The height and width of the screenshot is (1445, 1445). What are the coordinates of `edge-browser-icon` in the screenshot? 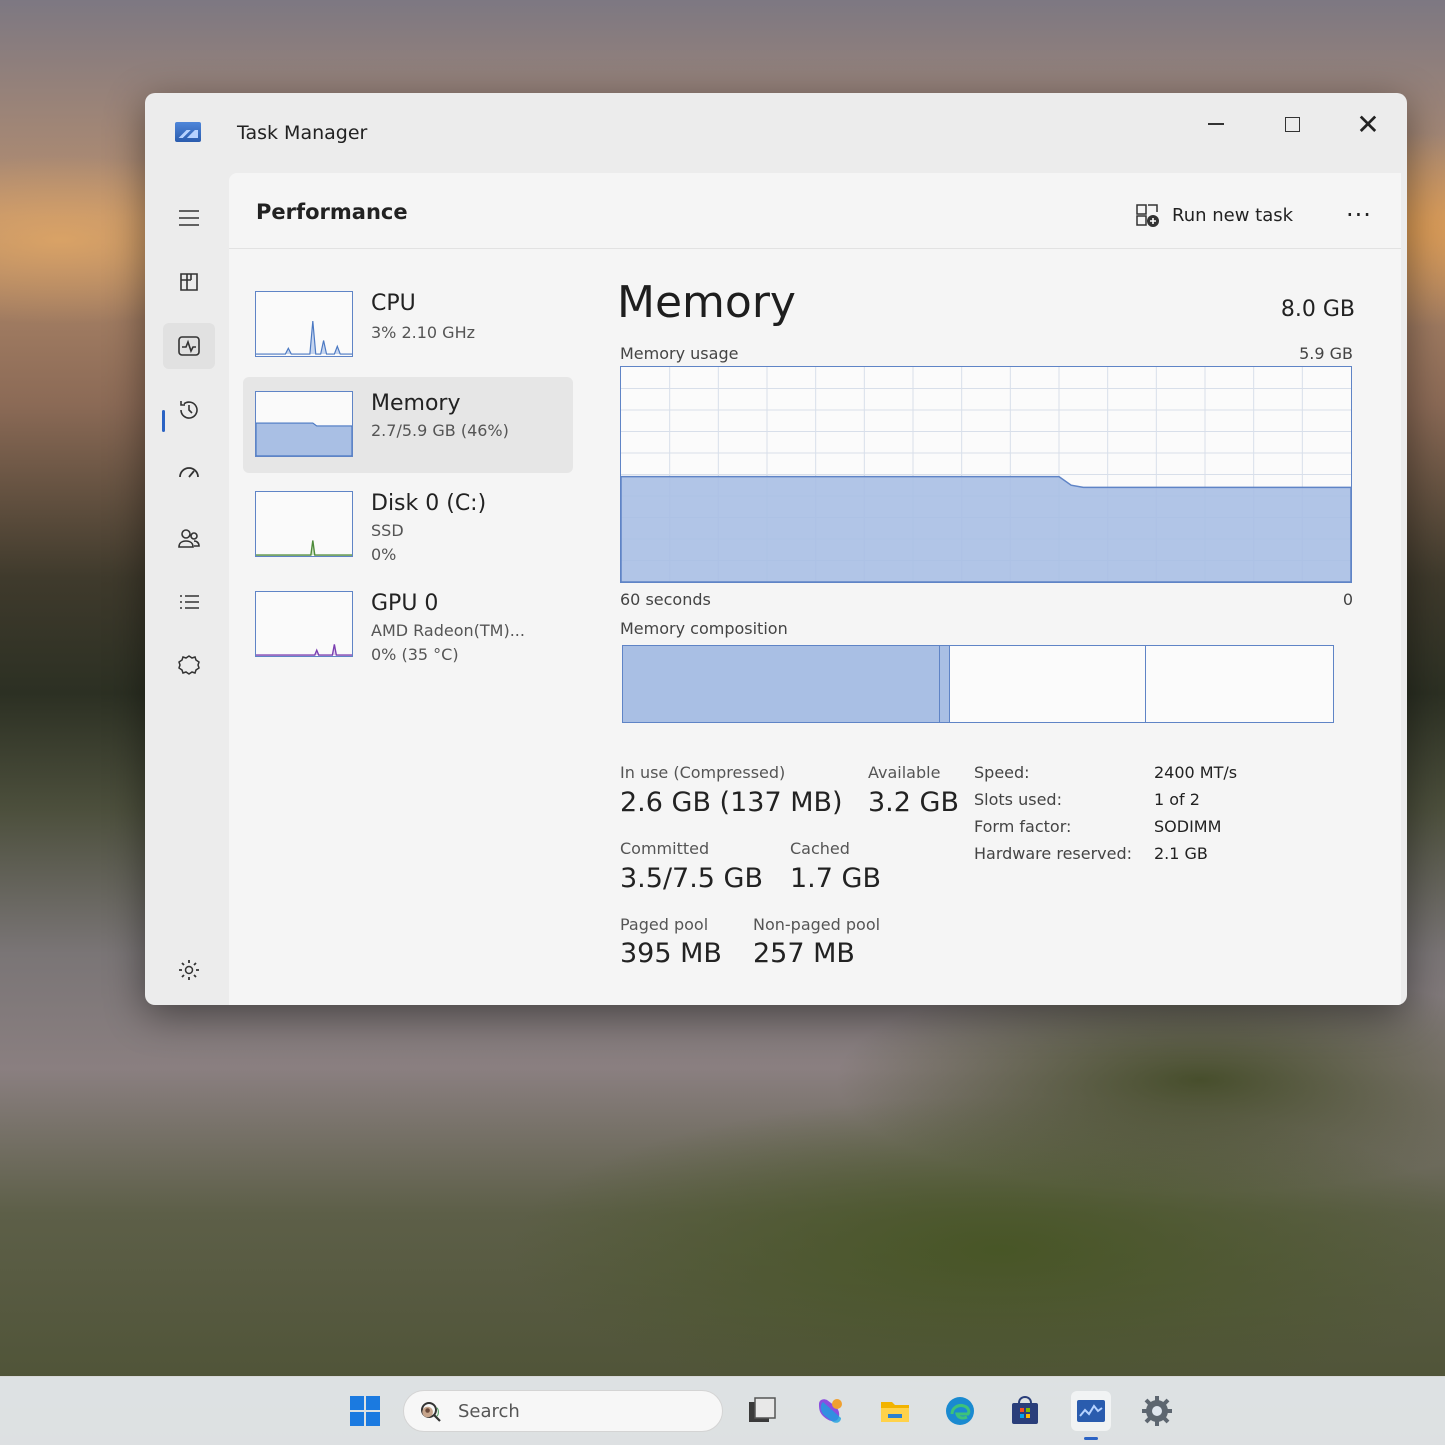 It's located at (960, 1411).